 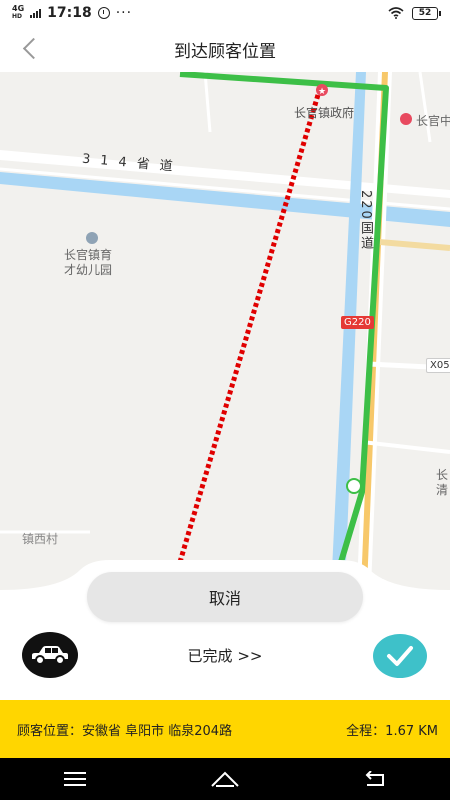 I want to click on x05-badge: X05, so click(x=438, y=365).